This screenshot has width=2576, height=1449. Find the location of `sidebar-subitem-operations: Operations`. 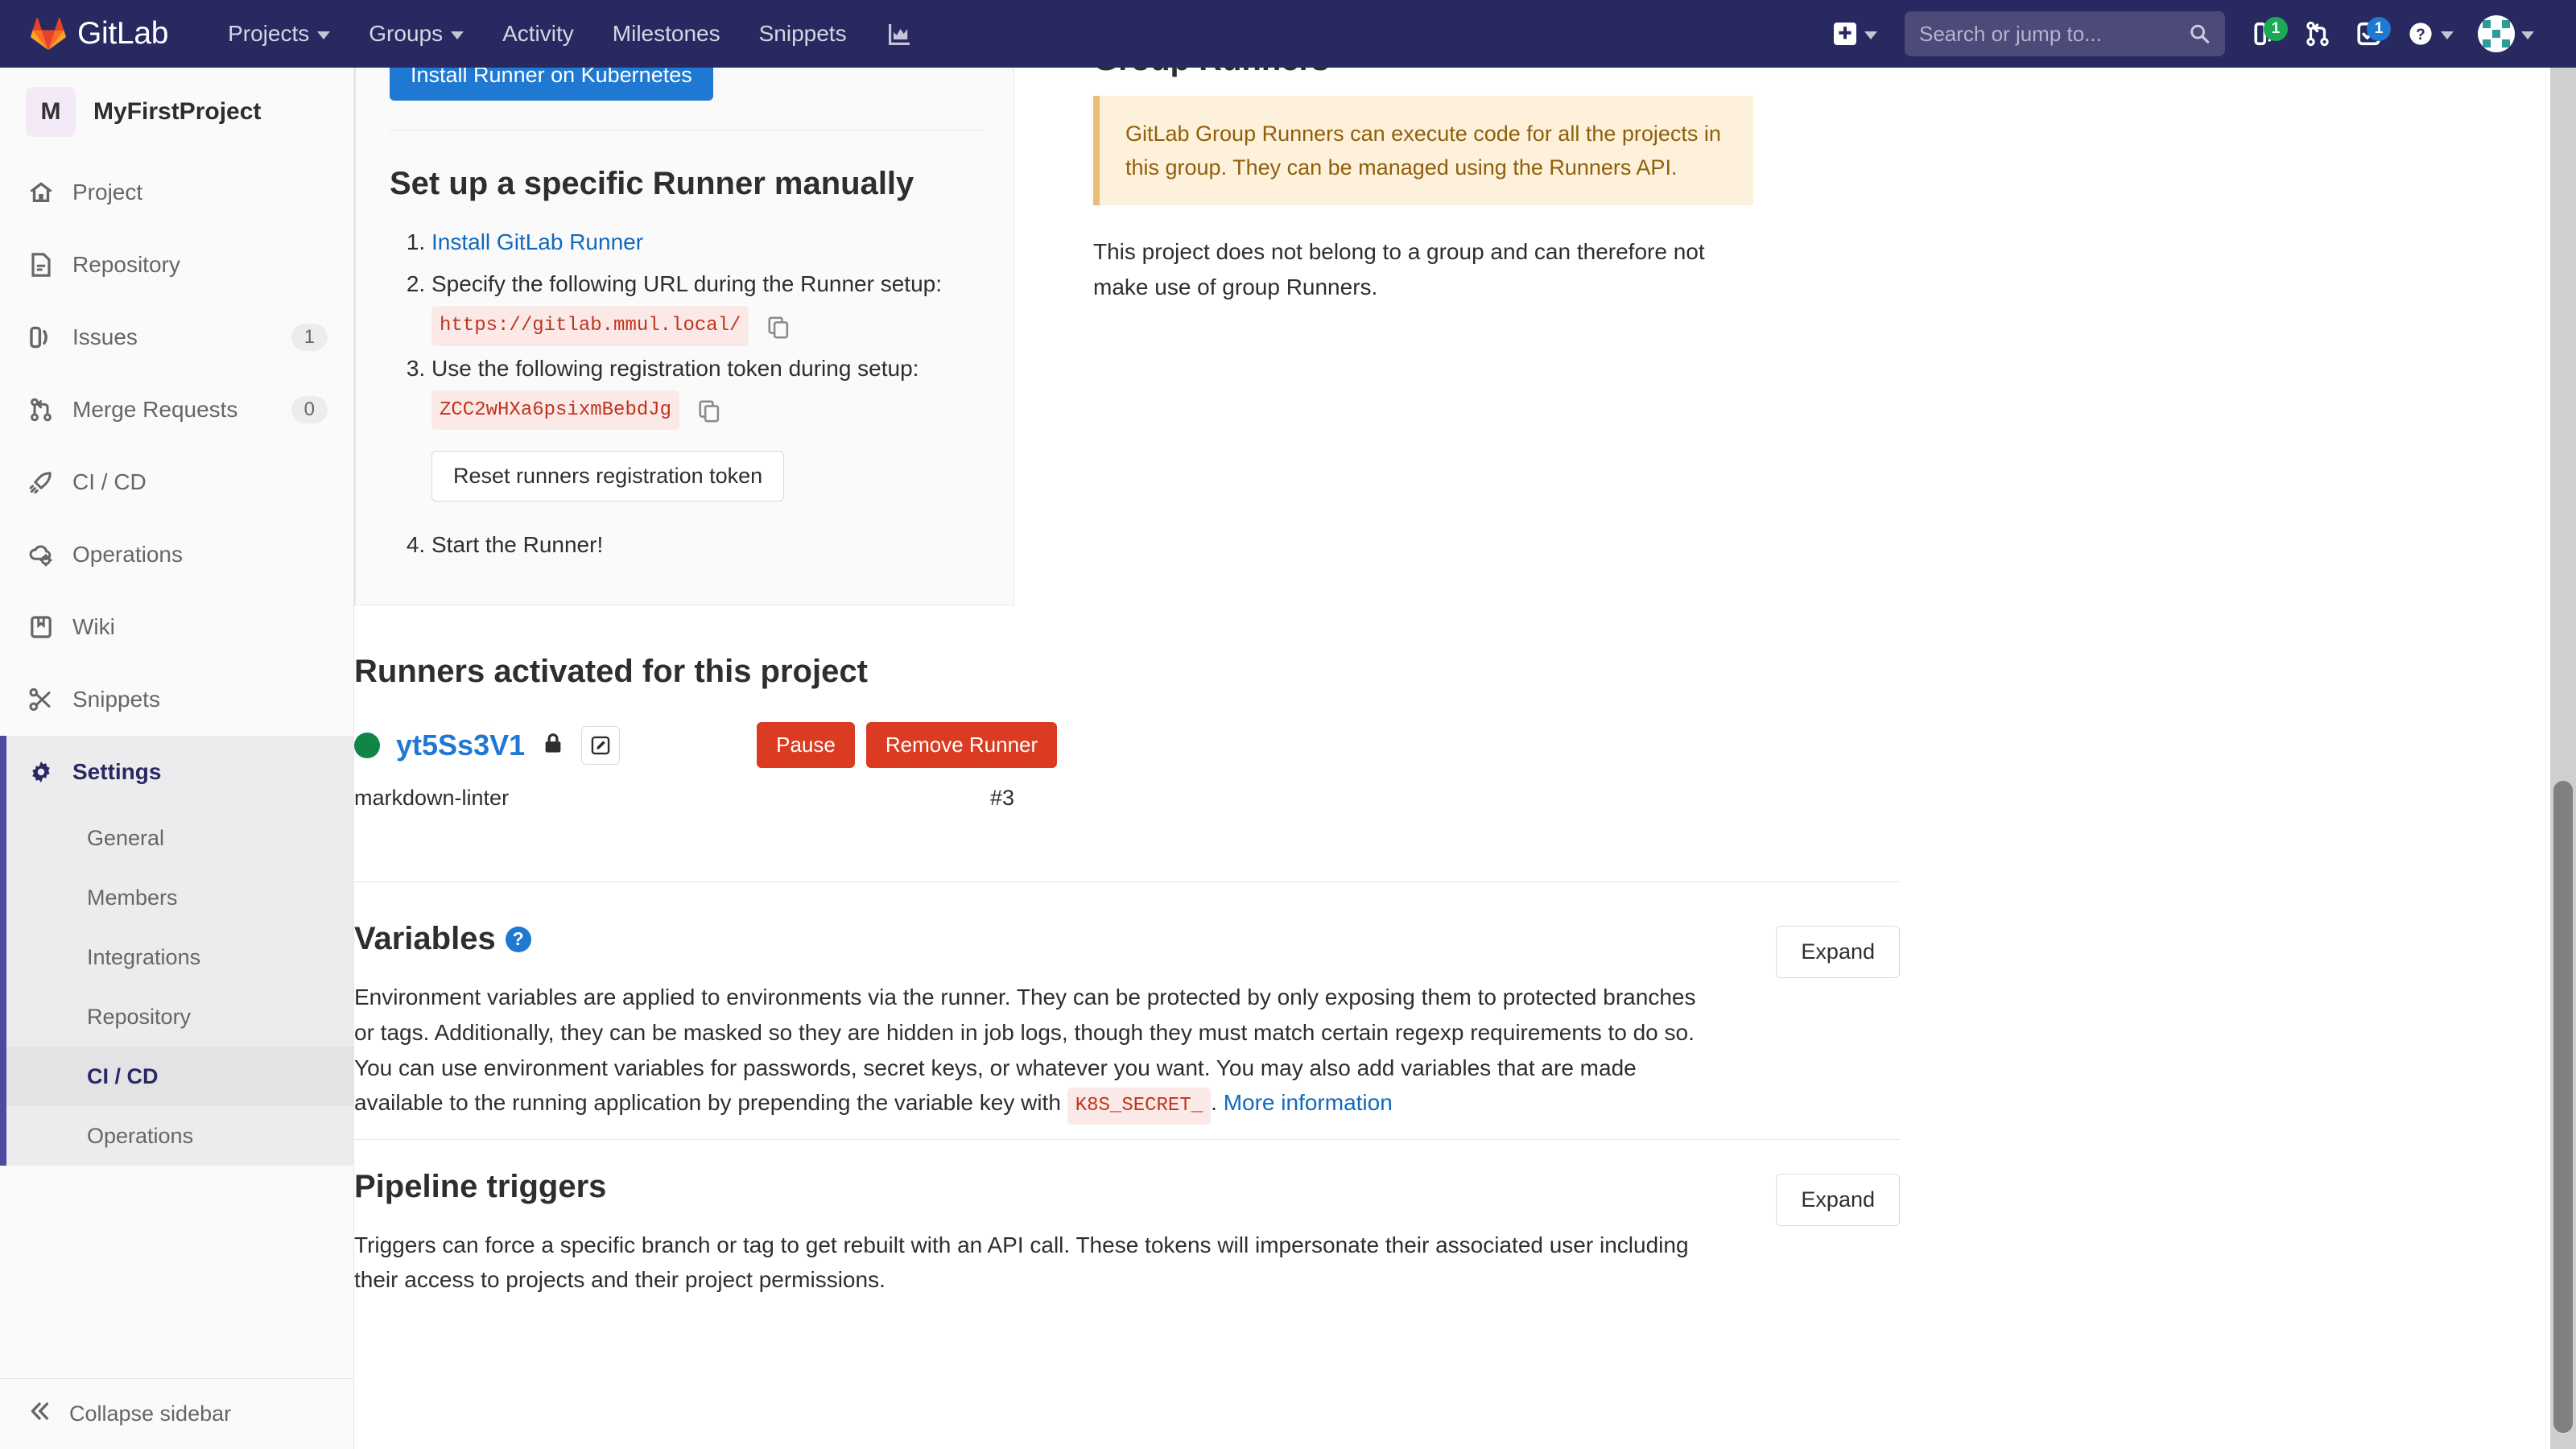

sidebar-subitem-operations: Operations is located at coordinates (176, 1136).